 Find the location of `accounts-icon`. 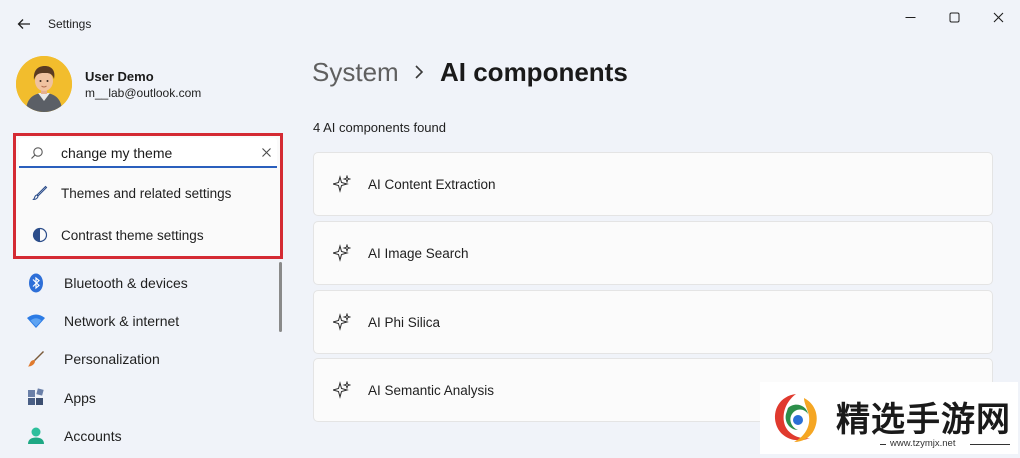

accounts-icon is located at coordinates (36, 436).